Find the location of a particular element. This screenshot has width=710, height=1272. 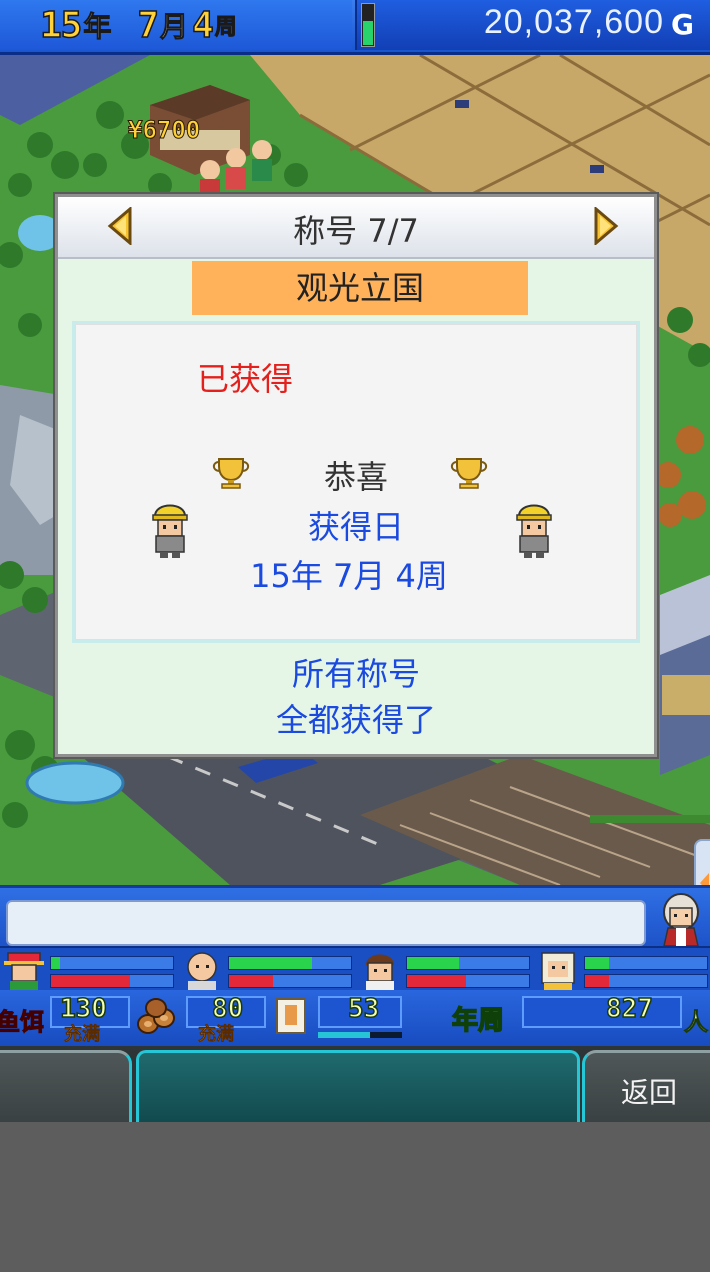

year-number: 15 is located at coordinates (61, 25).